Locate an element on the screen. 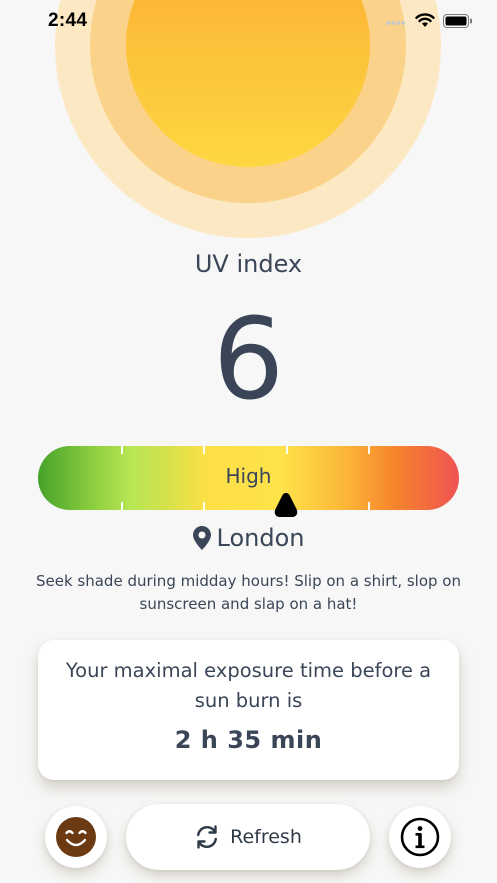  uv-level-label: High is located at coordinates (248, 476).